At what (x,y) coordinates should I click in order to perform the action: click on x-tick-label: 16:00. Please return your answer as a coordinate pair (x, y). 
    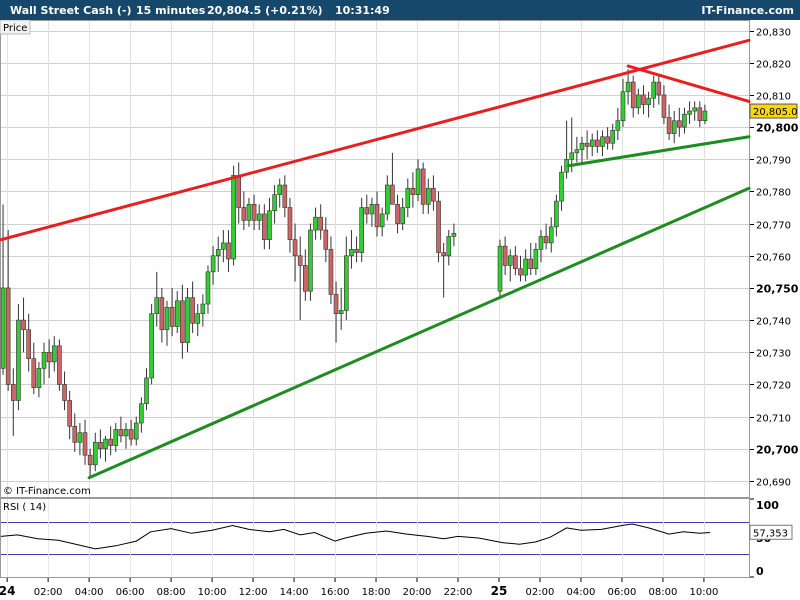
    Looking at the image, I should click on (335, 592).